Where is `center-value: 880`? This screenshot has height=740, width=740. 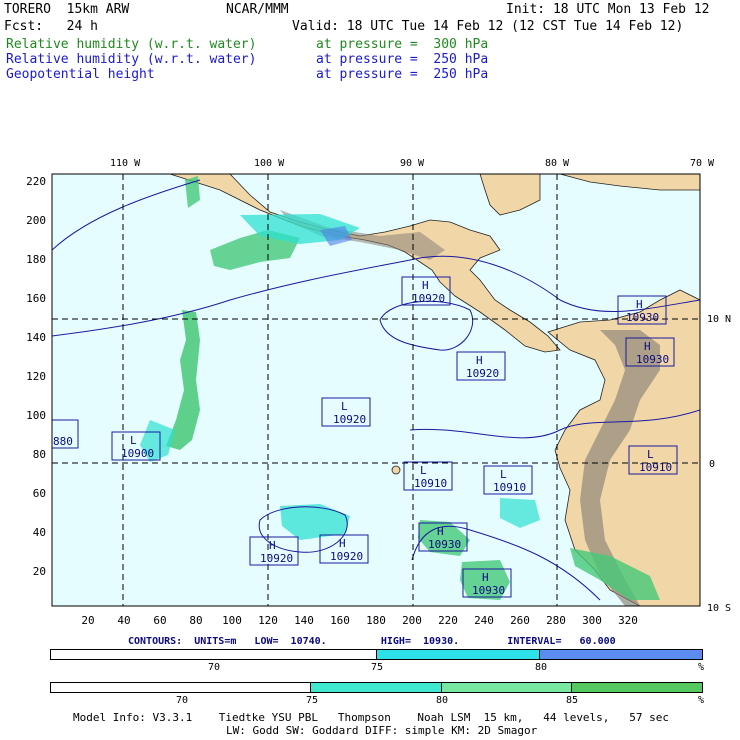 center-value: 880 is located at coordinates (63, 441).